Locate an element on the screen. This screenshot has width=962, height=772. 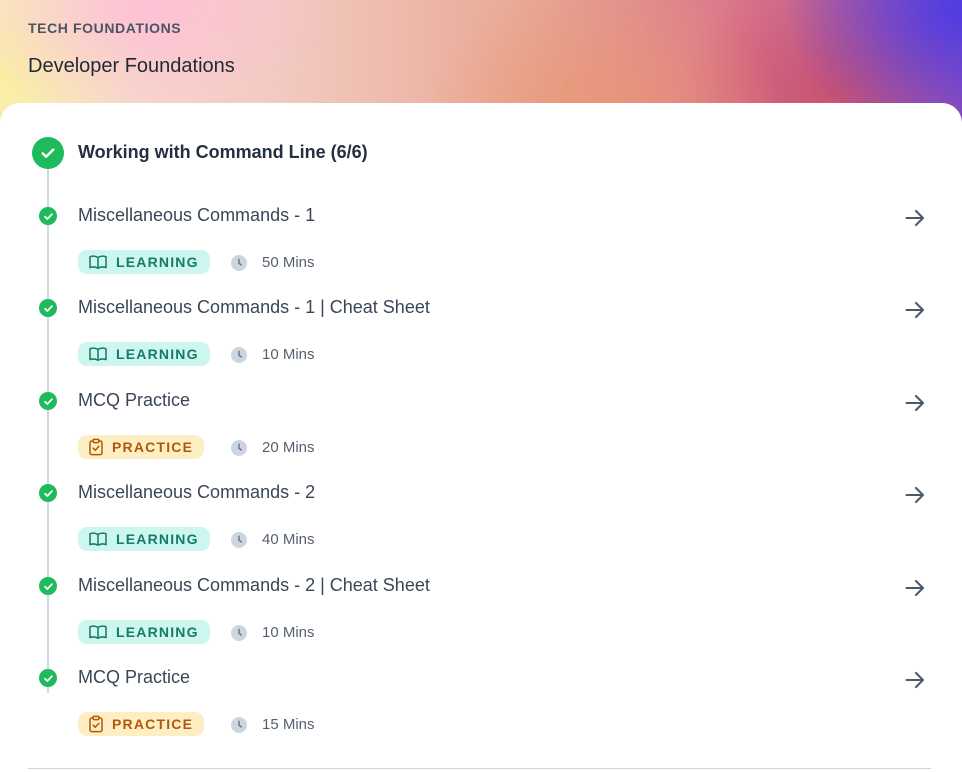
duration-label: 40 Mins is located at coordinates (288, 539).